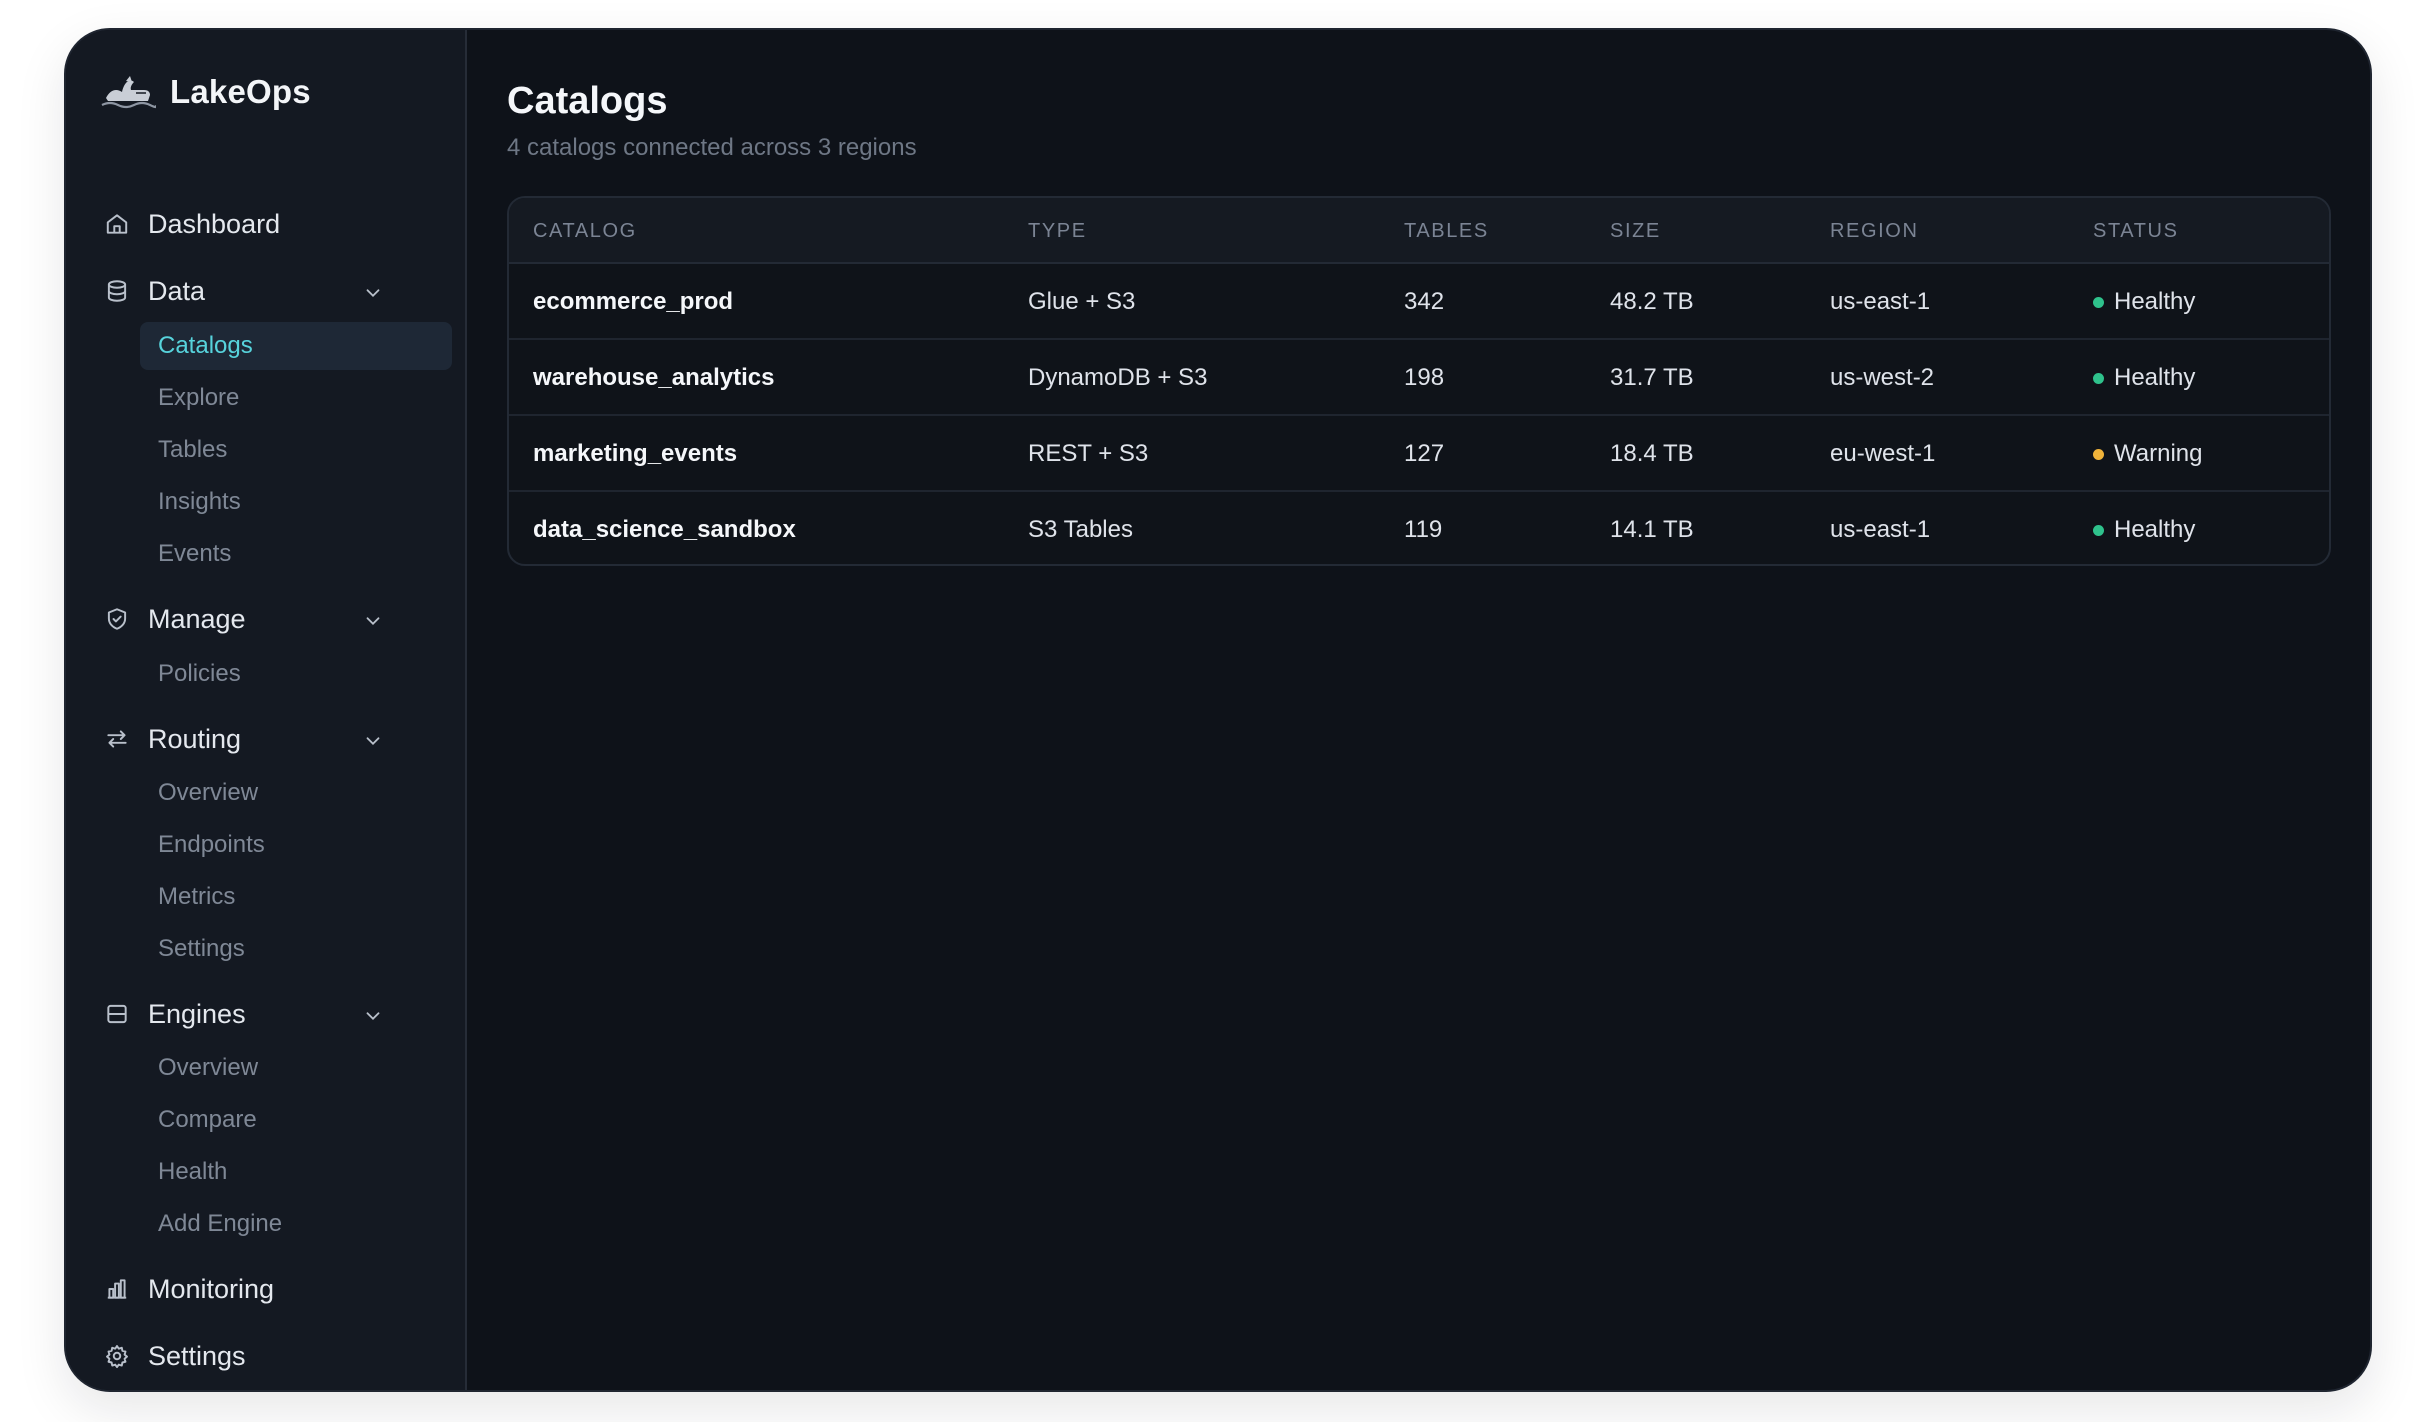 The width and height of the screenshot is (2418, 1422). Describe the element at coordinates (296, 1224) in the screenshot. I see `sidebar-subitem-add-engine: Add Engine` at that location.